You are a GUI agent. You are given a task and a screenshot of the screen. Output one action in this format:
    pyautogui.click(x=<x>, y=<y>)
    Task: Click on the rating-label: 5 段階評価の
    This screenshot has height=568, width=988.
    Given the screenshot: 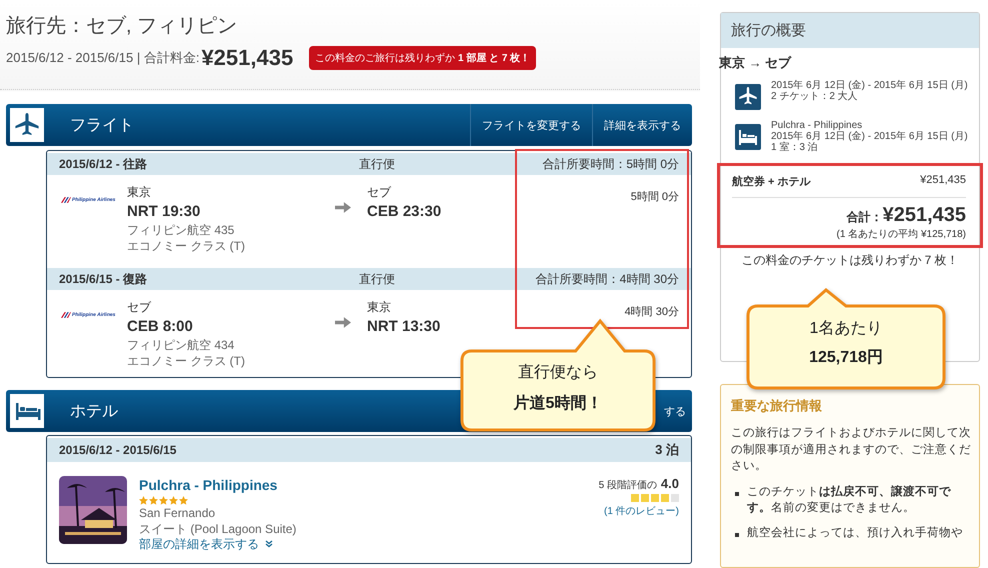 What is the action you would take?
    pyautogui.click(x=627, y=485)
    